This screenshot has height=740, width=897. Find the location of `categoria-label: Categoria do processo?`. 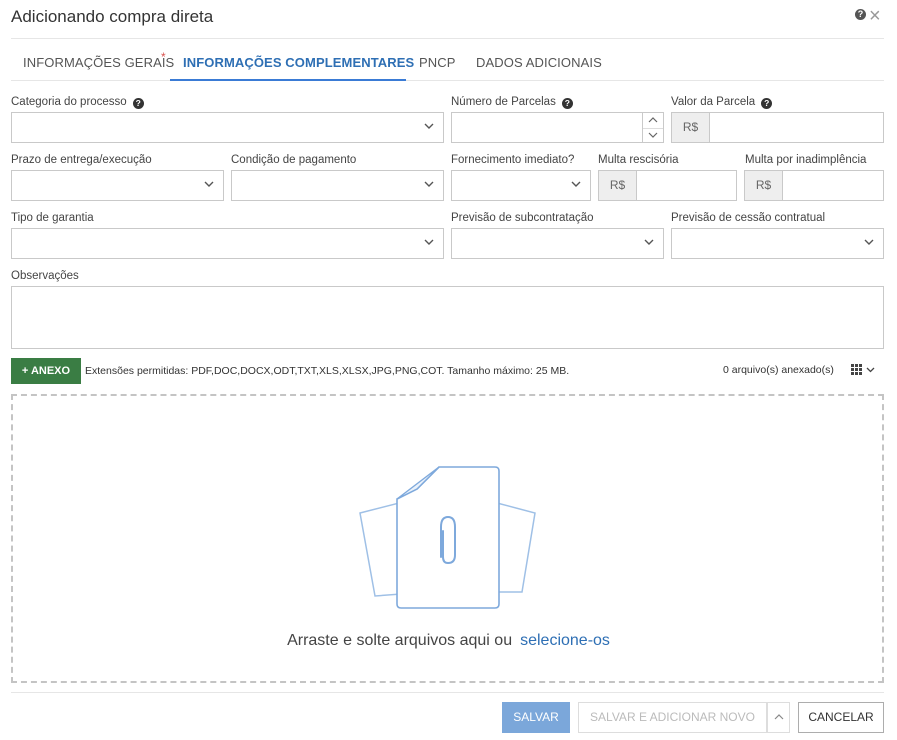

categoria-label: Categoria do processo? is located at coordinates (77, 102).